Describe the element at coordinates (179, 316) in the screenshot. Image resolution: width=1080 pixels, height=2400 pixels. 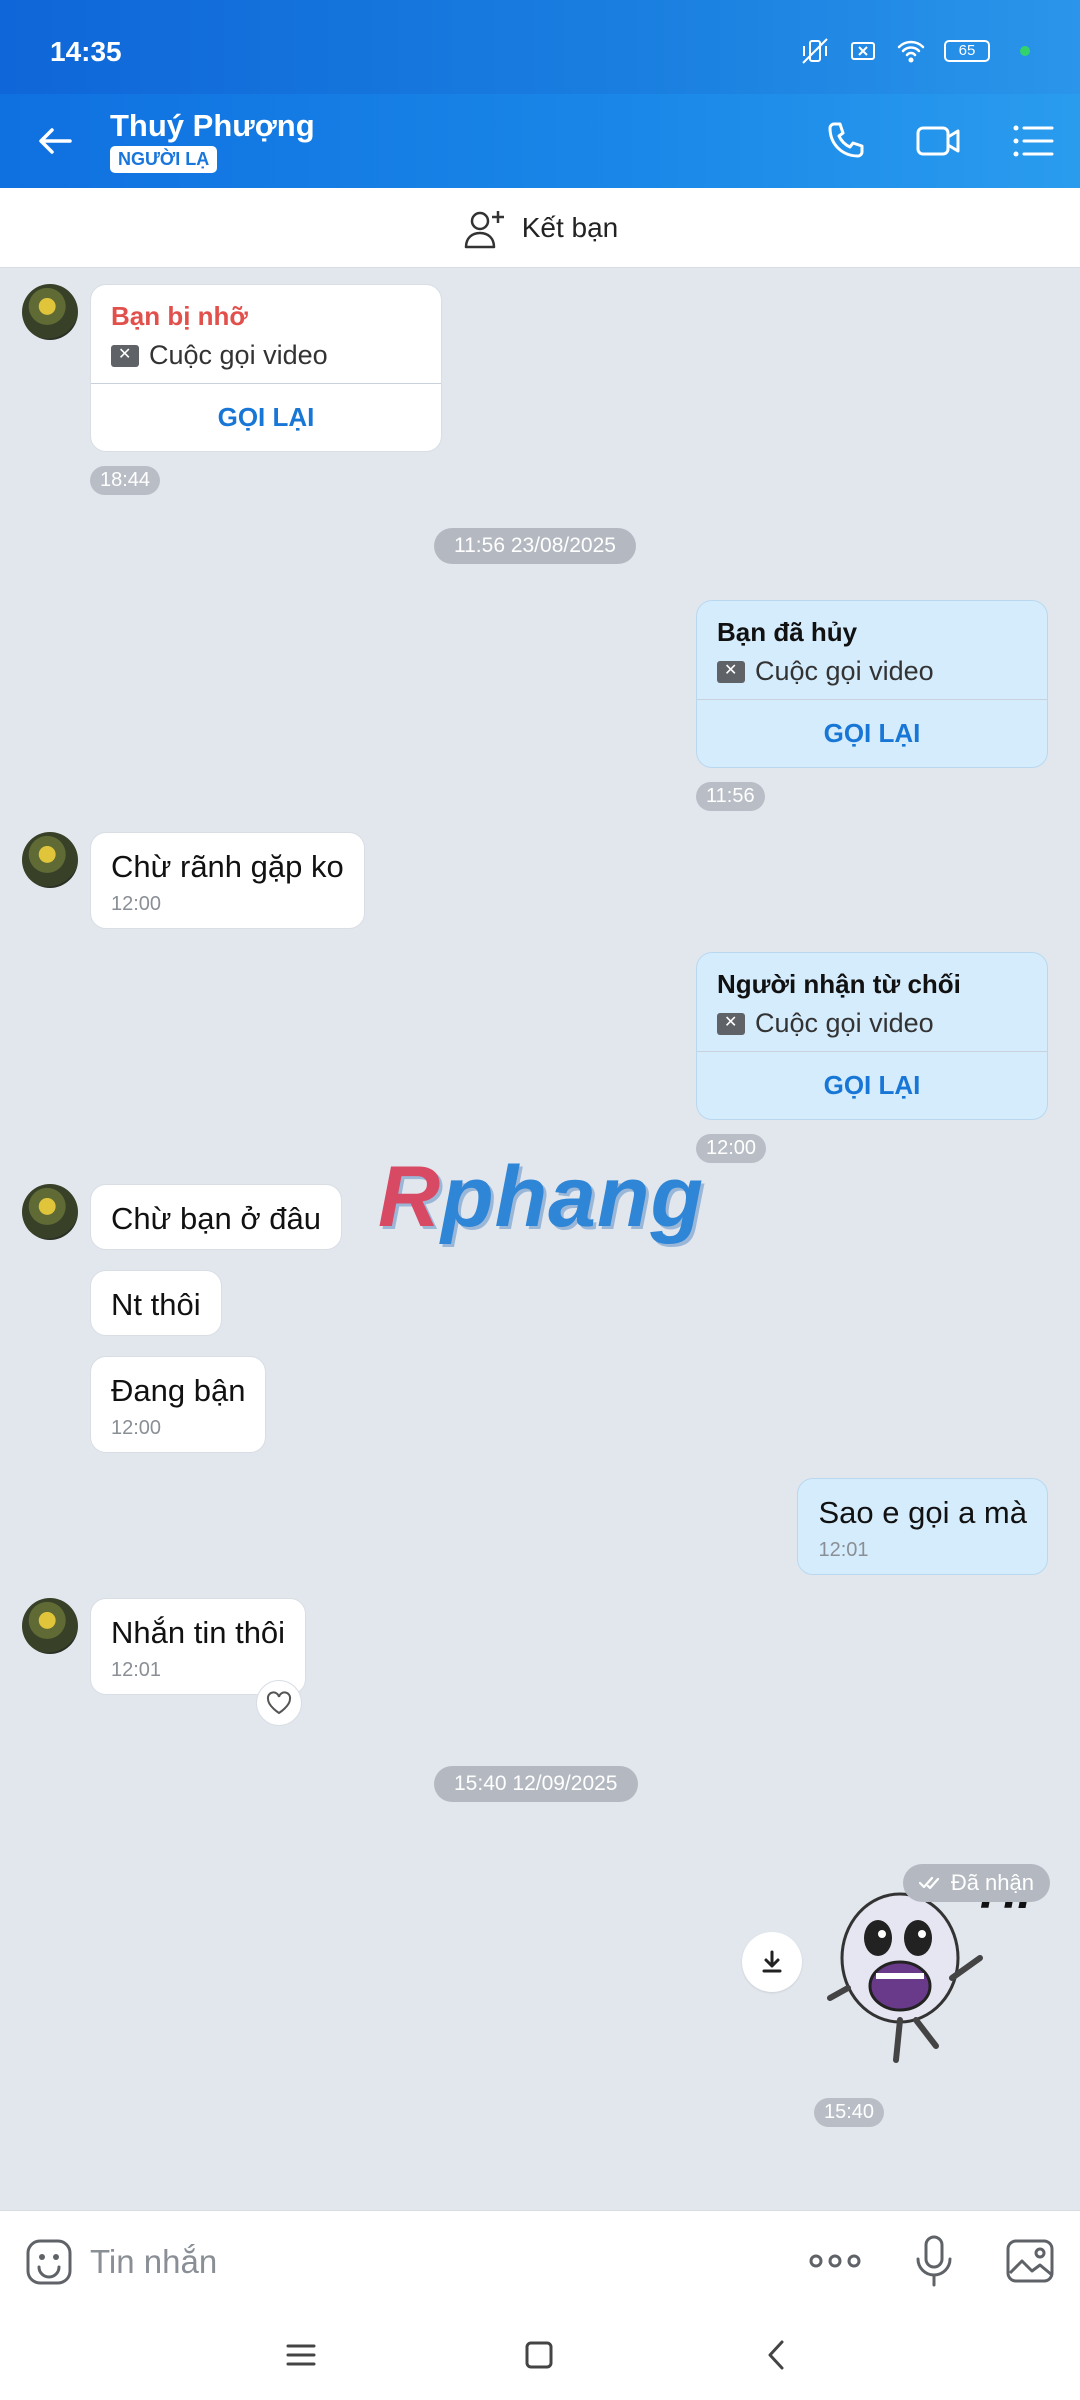
I see `call-status: Bạn bị nhỡ` at that location.